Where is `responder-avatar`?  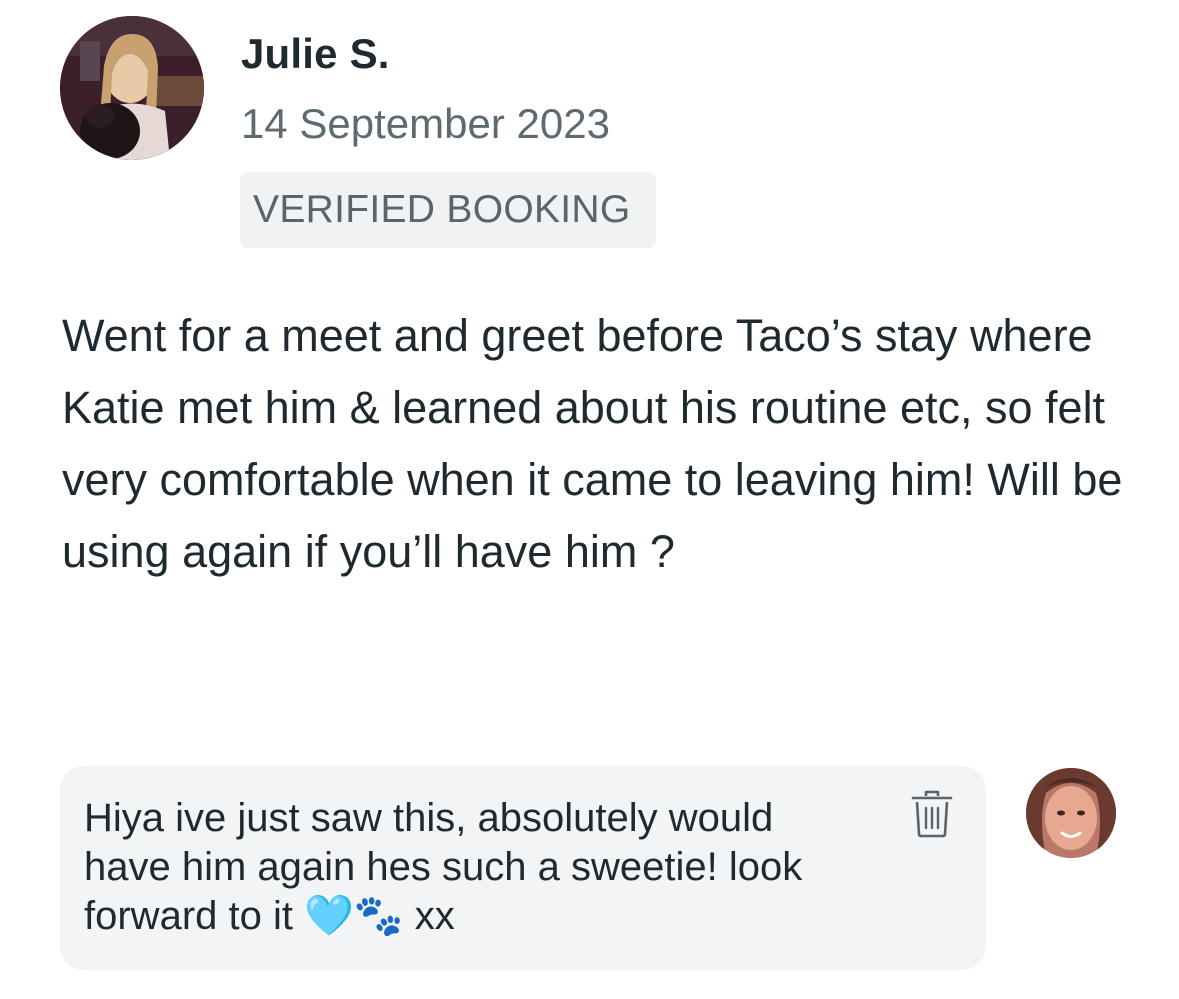
responder-avatar is located at coordinates (1071, 813).